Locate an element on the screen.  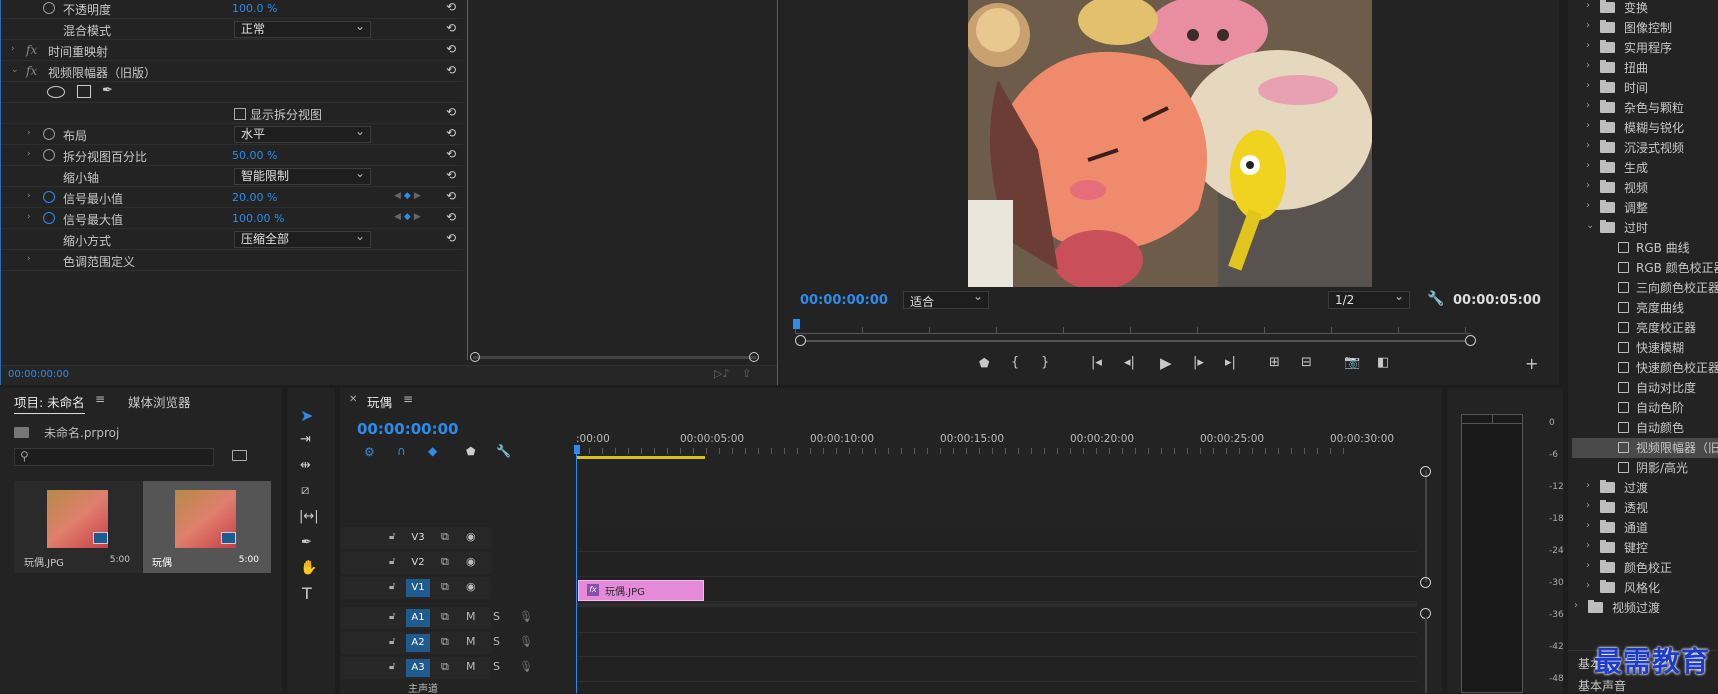
effects-item: 三向颜色校正器 is located at coordinates (1645, 288).